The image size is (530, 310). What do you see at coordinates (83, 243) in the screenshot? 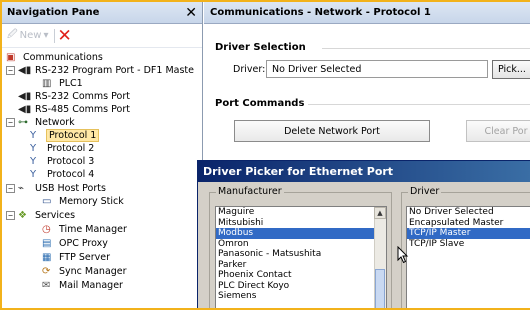
I see `tree-item-label: OPC Proxy` at bounding box center [83, 243].